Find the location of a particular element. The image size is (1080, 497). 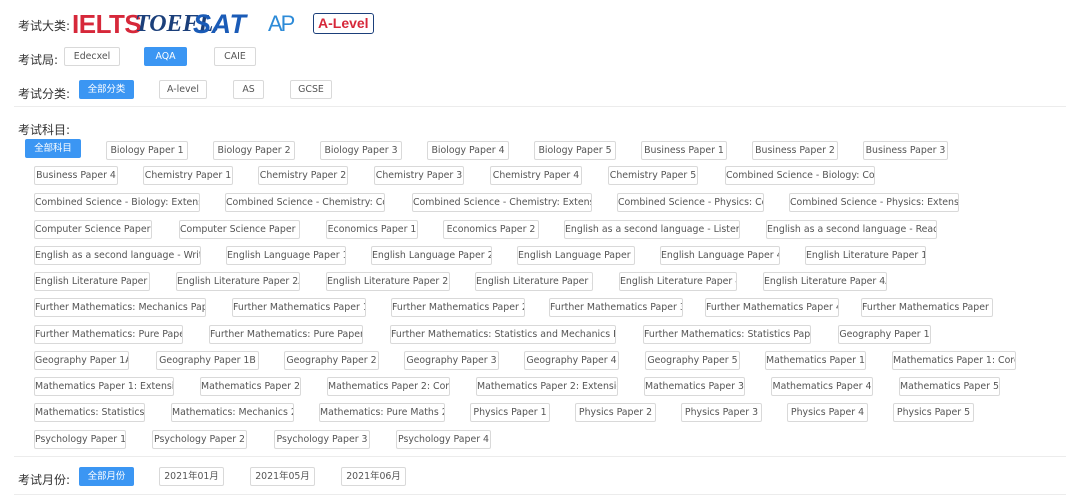

subject-option: Geography Paper 1B is located at coordinates (207, 360).